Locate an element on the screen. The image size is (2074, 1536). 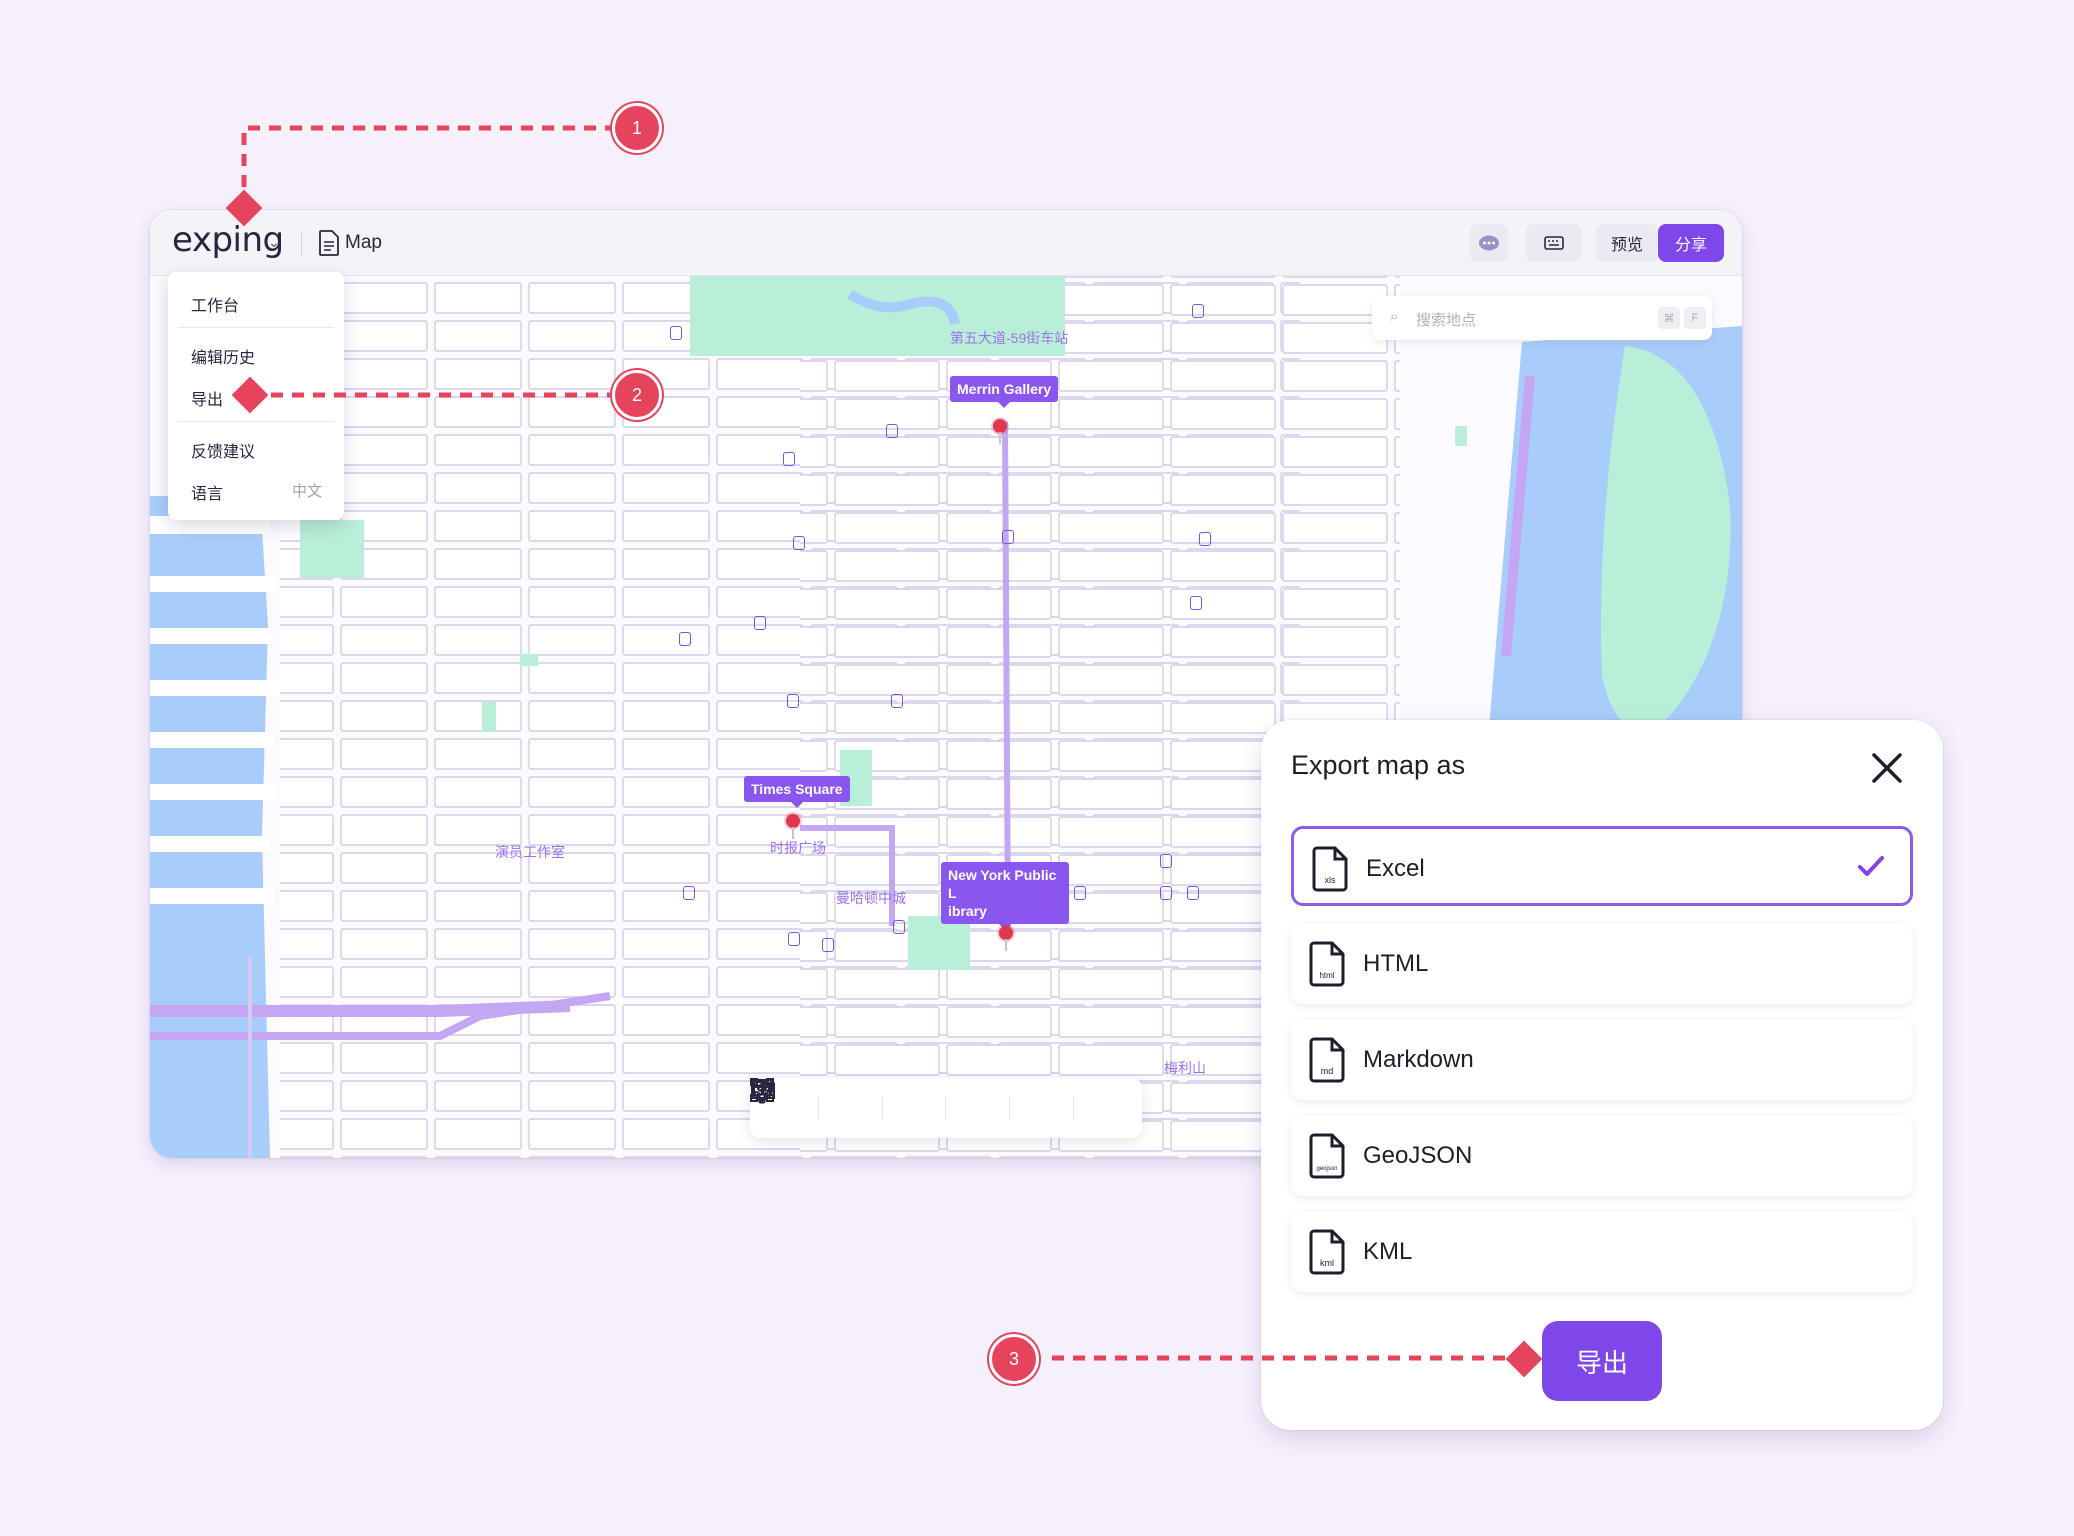
emoji-tool is located at coordinates (872, 1101).